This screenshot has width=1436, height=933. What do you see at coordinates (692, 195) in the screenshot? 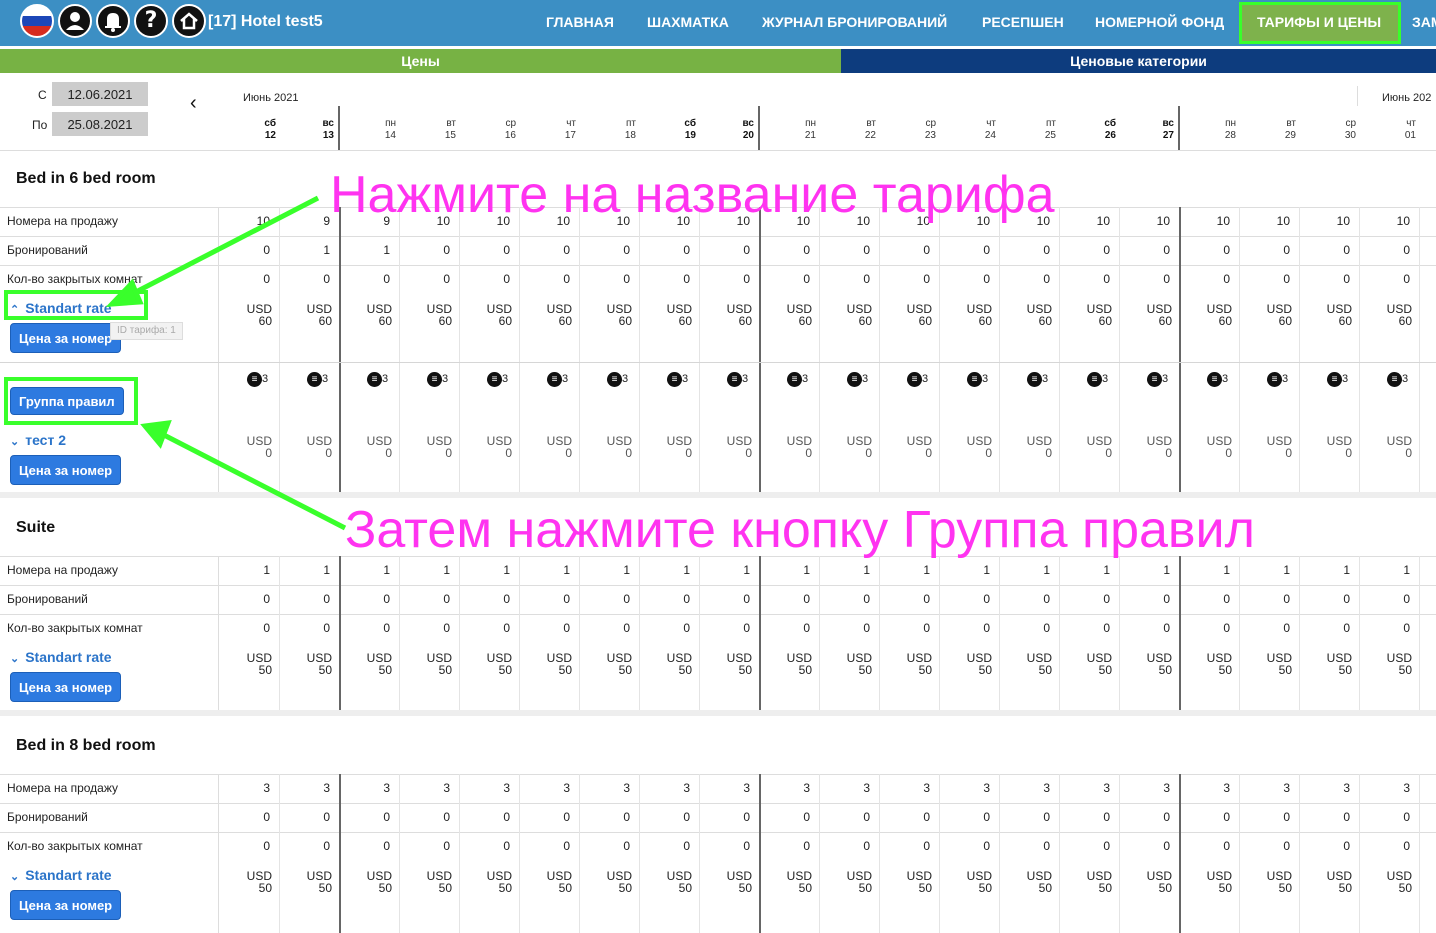
I see `annotation-top: Нажмите на название тарифа` at bounding box center [692, 195].